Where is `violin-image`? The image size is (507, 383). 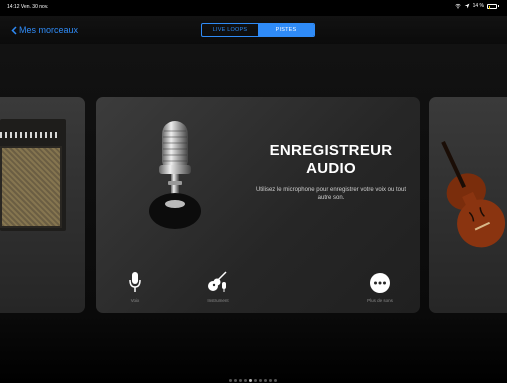
violin-image is located at coordinates (473, 194).